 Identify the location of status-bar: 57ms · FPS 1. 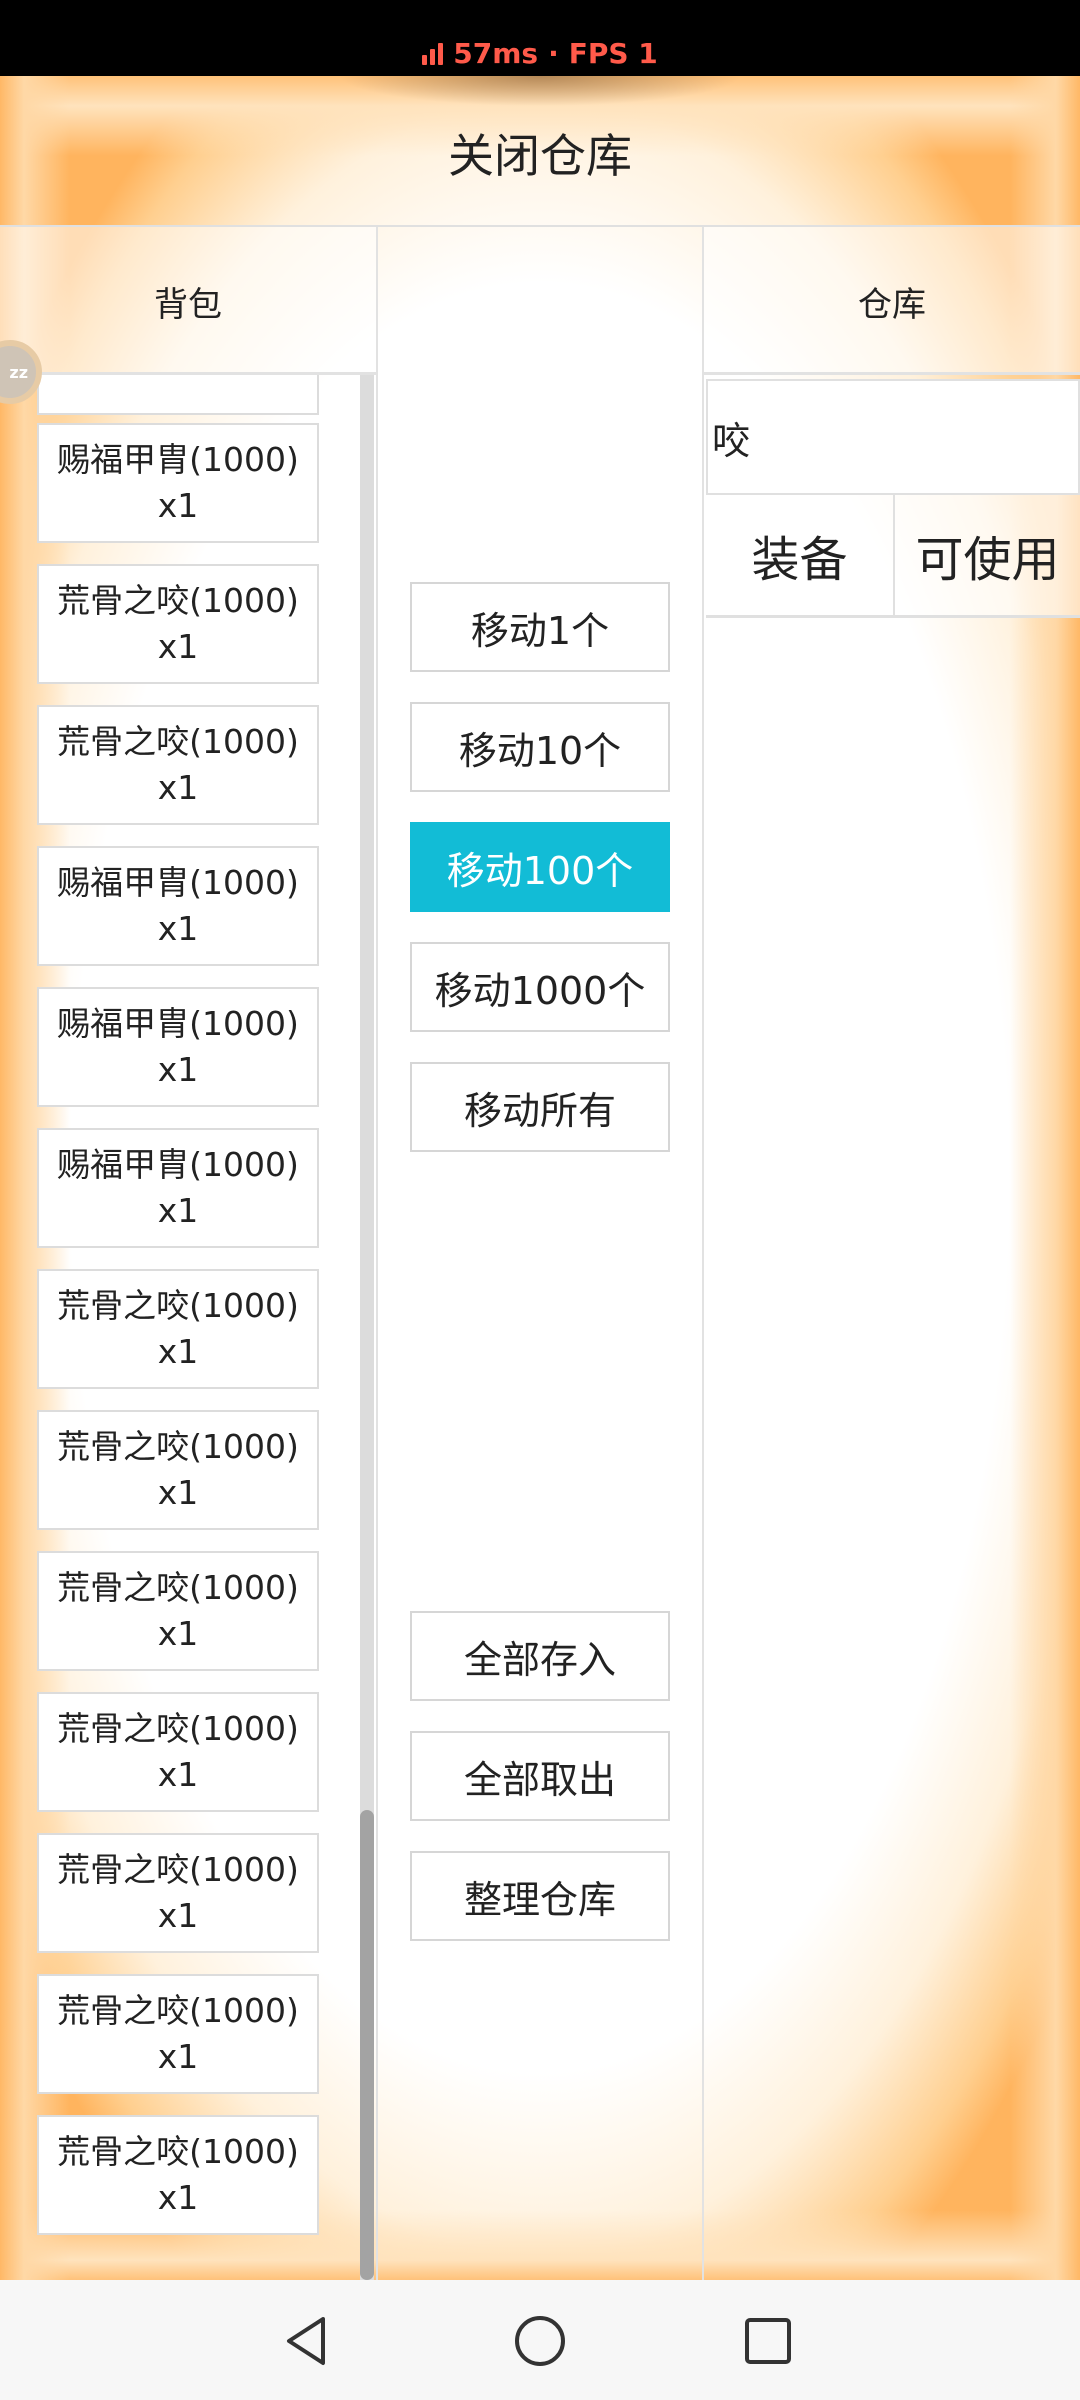
(540, 38).